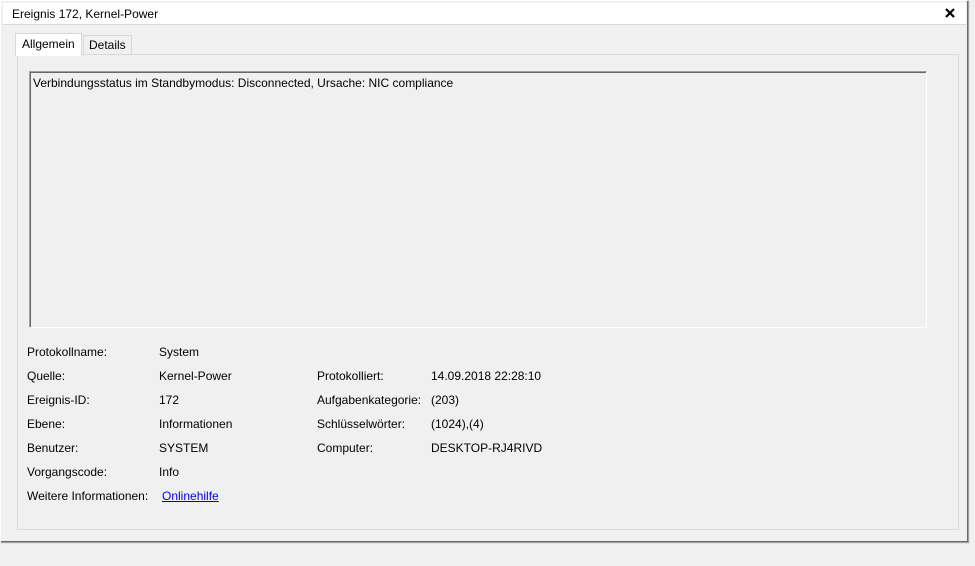 The width and height of the screenshot is (975, 566). Describe the element at coordinates (445, 400) in the screenshot. I see `value-aufgabenkategorie: (203)` at that location.